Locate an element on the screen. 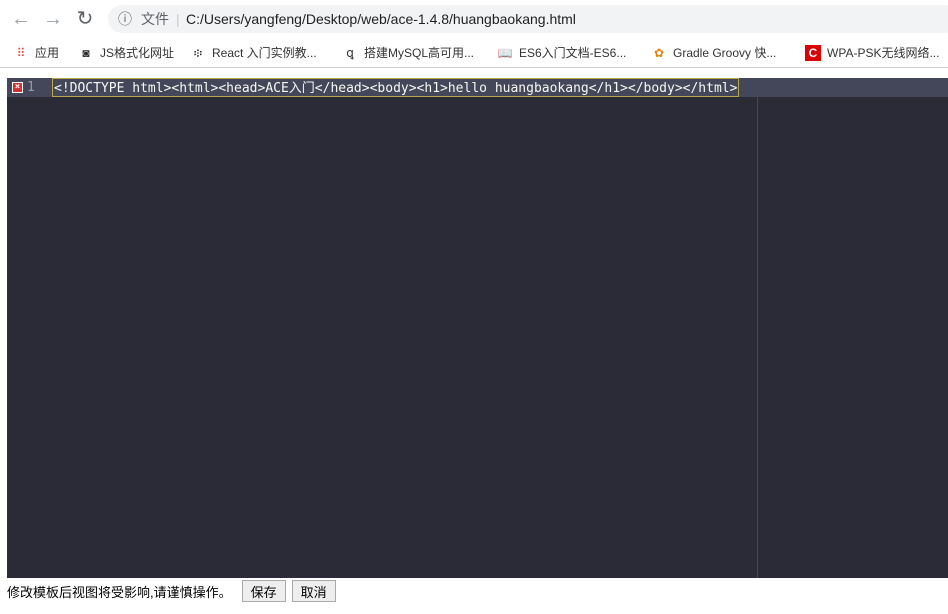 This screenshot has height=614, width=948. bookmark-label: 应用 is located at coordinates (47, 53).